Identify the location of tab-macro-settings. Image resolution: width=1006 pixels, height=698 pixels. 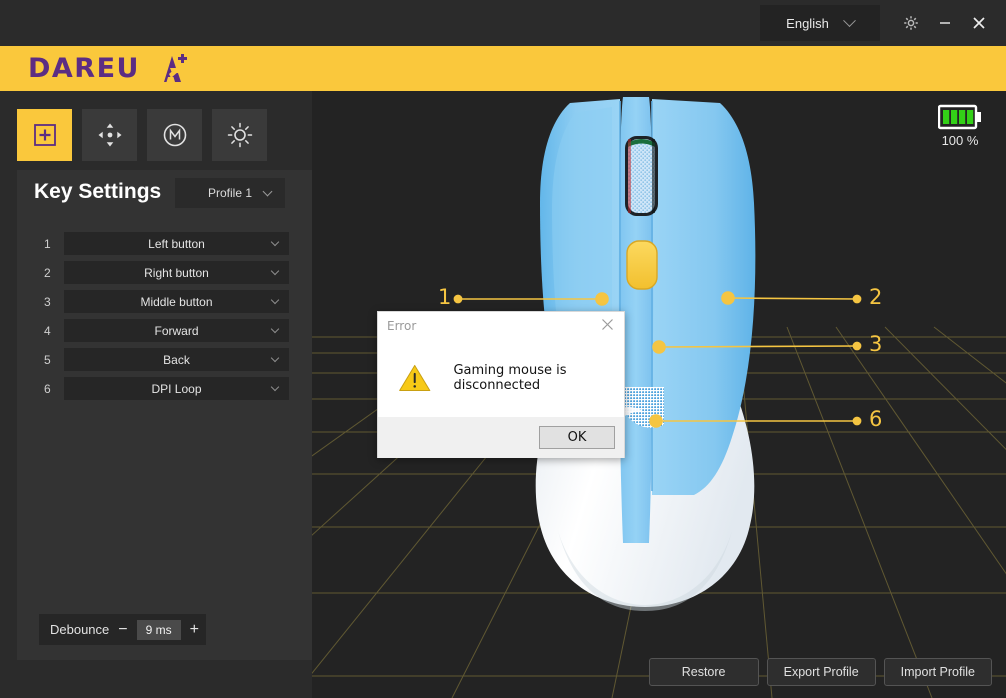
(174, 135).